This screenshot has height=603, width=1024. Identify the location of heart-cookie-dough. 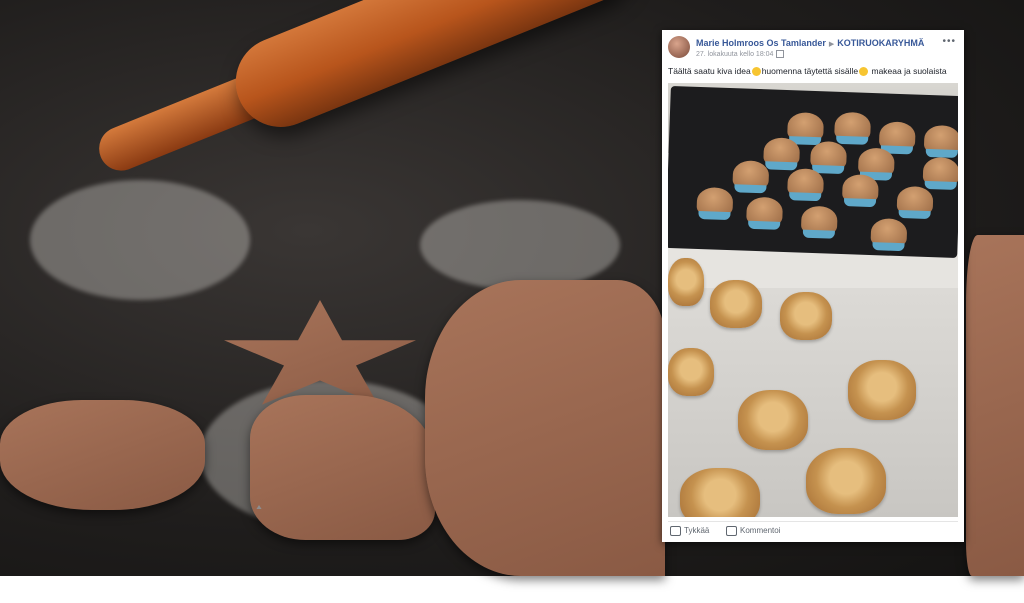
(102, 455).